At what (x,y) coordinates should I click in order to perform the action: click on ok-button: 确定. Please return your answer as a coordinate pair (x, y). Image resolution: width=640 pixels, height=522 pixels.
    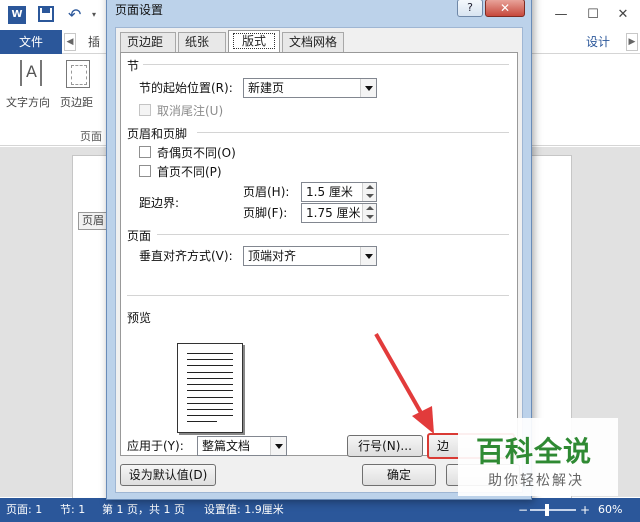
    Looking at the image, I should click on (399, 475).